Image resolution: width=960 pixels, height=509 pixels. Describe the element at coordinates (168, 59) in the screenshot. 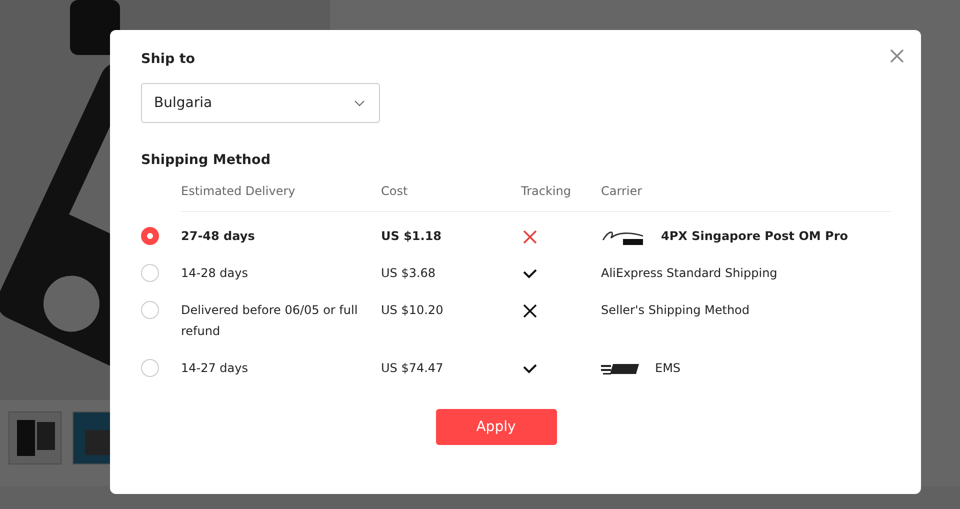

I see `dialog-title: Ship to` at that location.